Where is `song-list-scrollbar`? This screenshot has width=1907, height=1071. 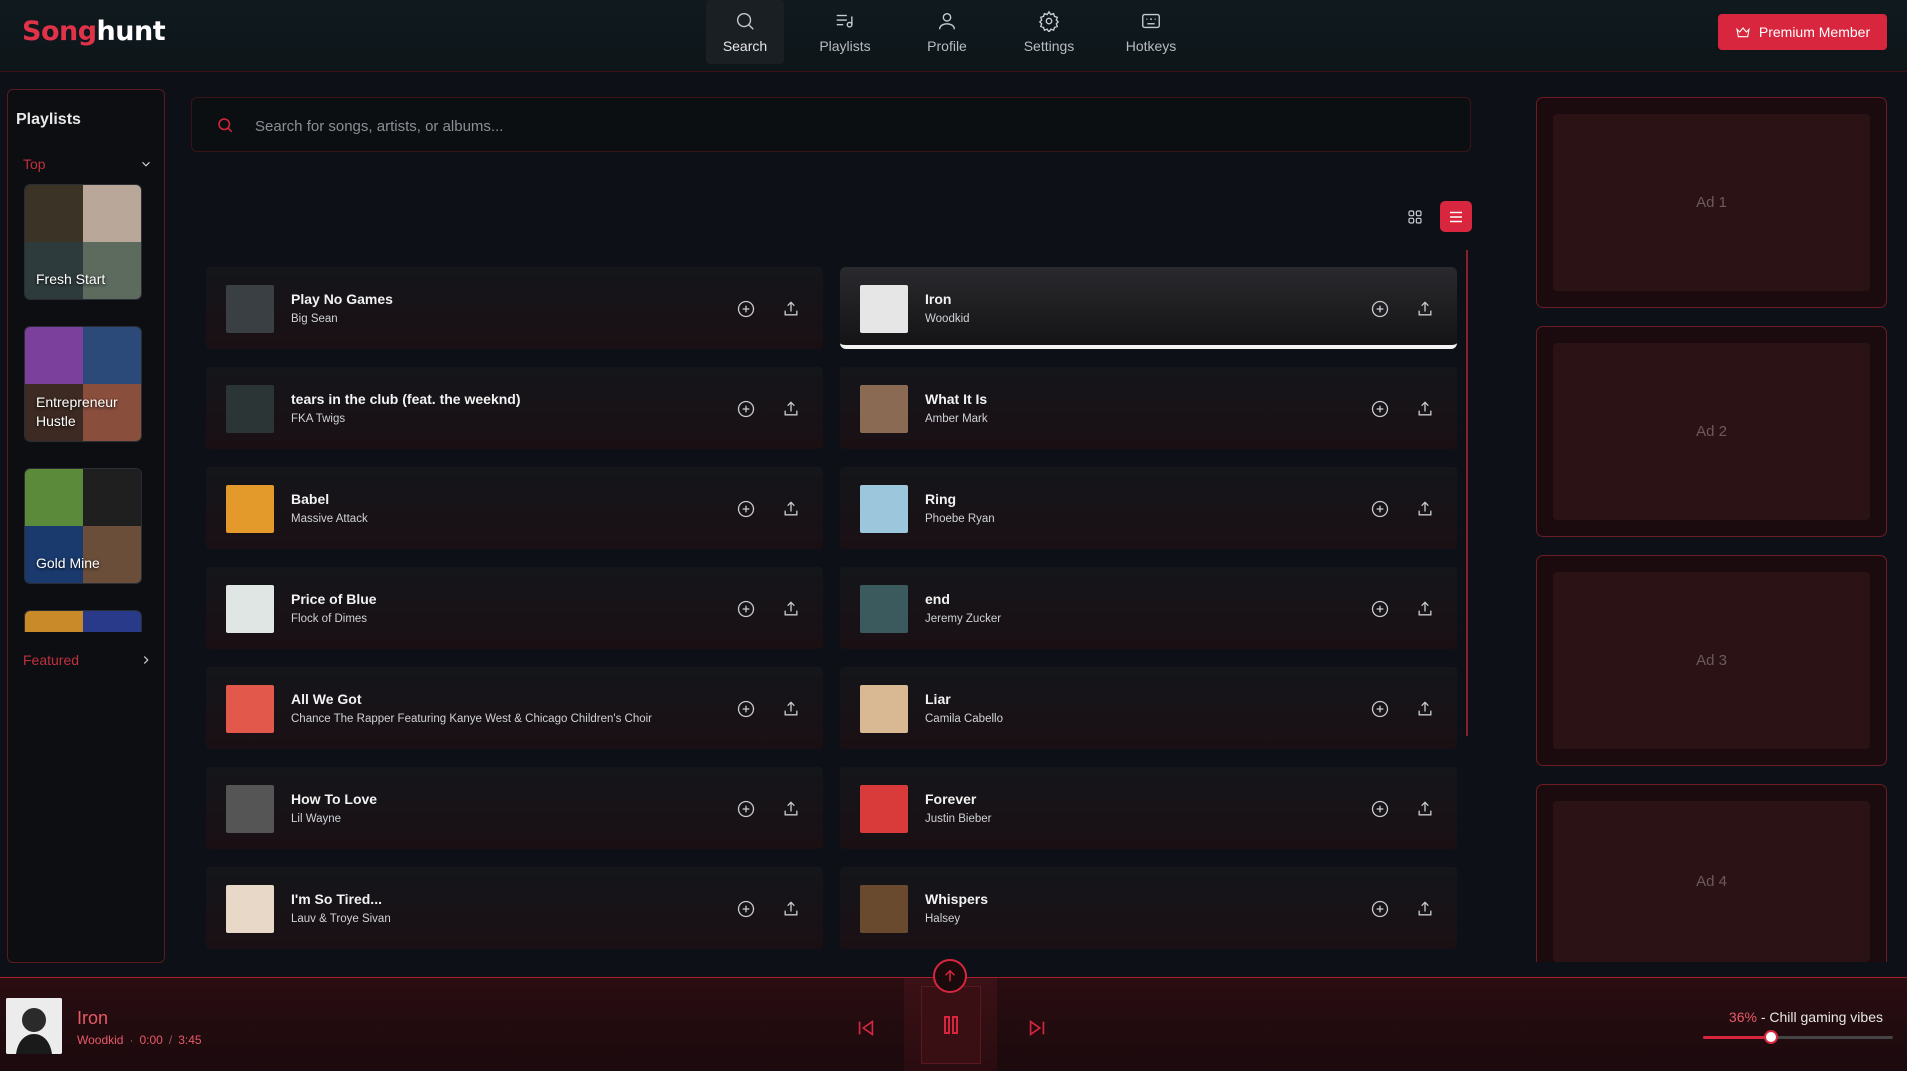 song-list-scrollbar is located at coordinates (1467, 493).